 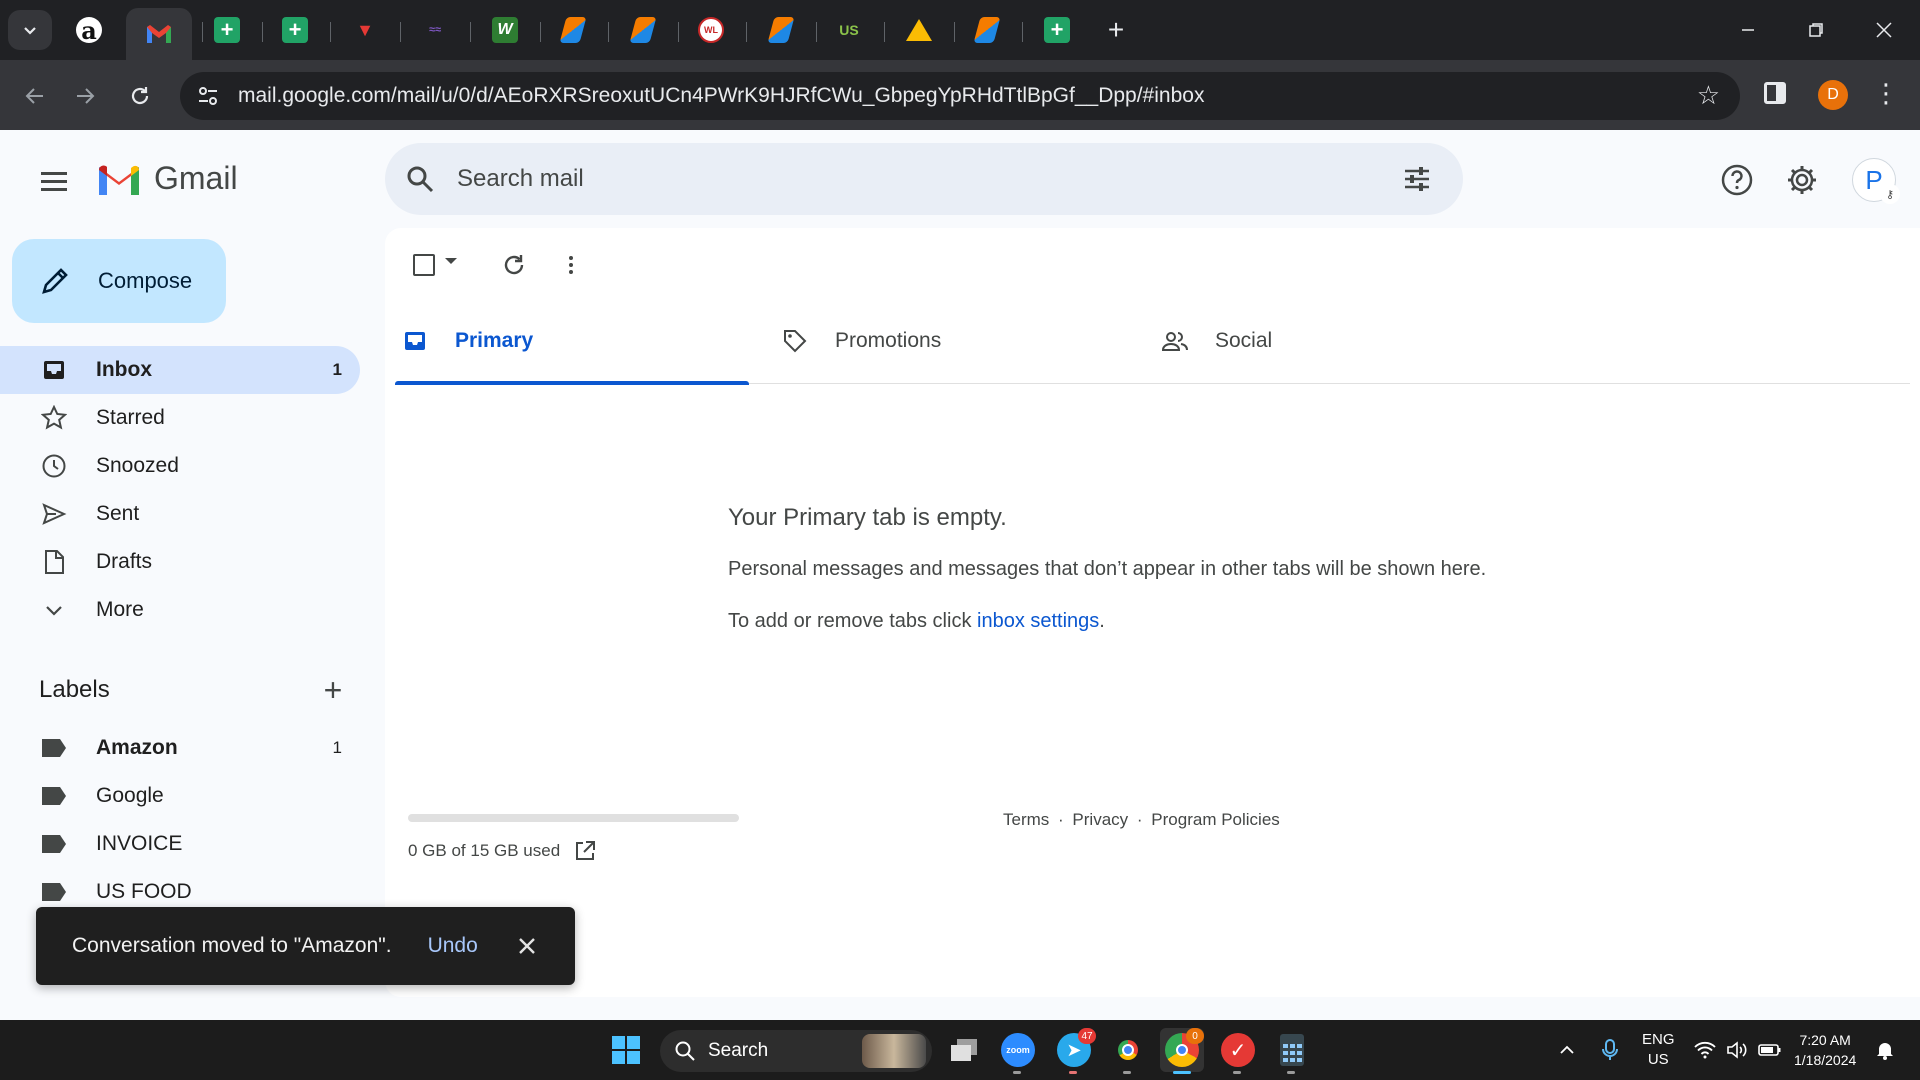 What do you see at coordinates (1708, 95) in the screenshot?
I see `bookmark-star-icon: ☆` at bounding box center [1708, 95].